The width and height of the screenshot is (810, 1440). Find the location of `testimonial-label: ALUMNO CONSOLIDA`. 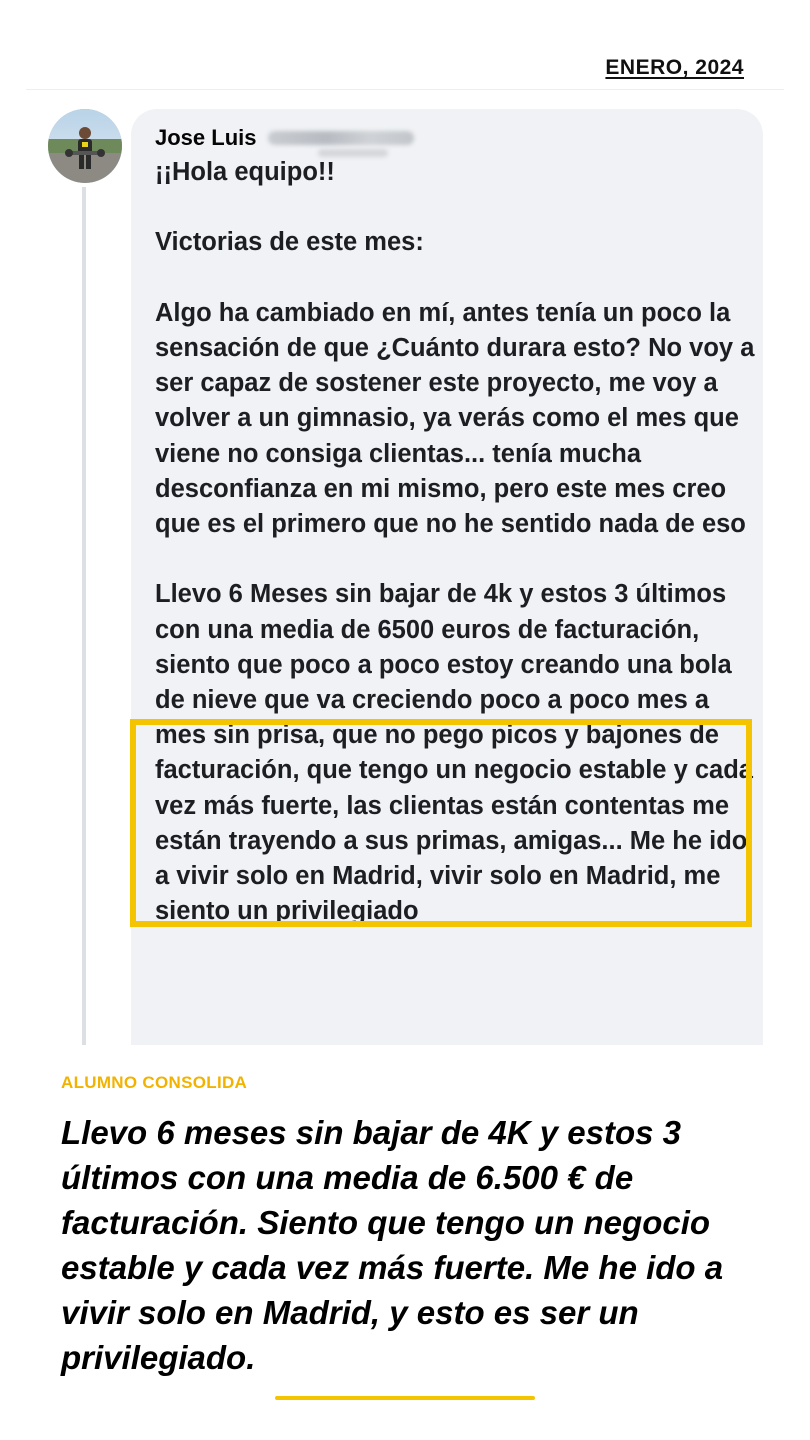

testimonial-label: ALUMNO CONSOLIDA is located at coordinates (154, 1082).